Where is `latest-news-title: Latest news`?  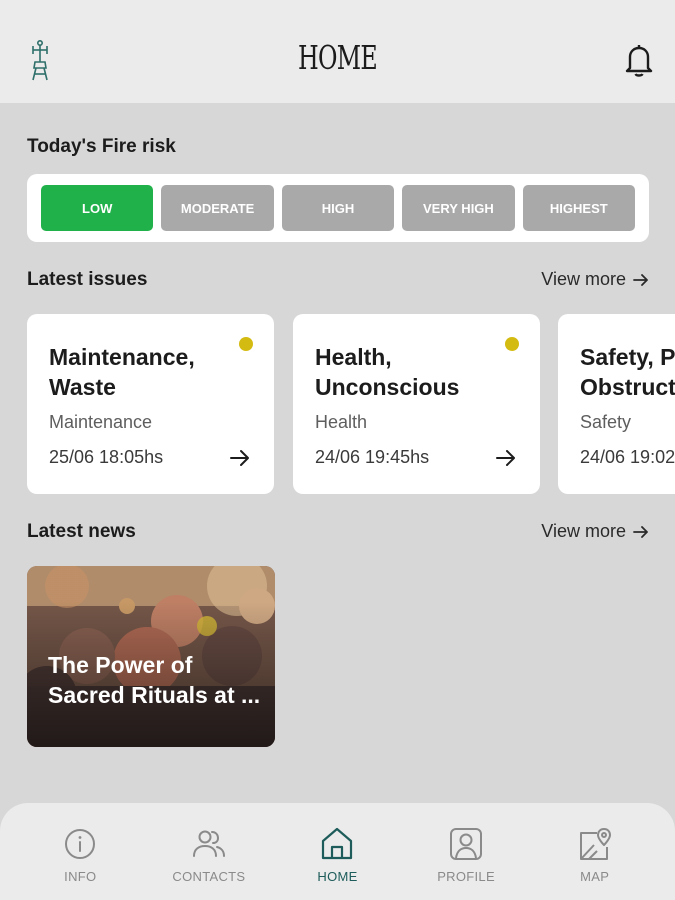 latest-news-title: Latest news is located at coordinates (81, 531).